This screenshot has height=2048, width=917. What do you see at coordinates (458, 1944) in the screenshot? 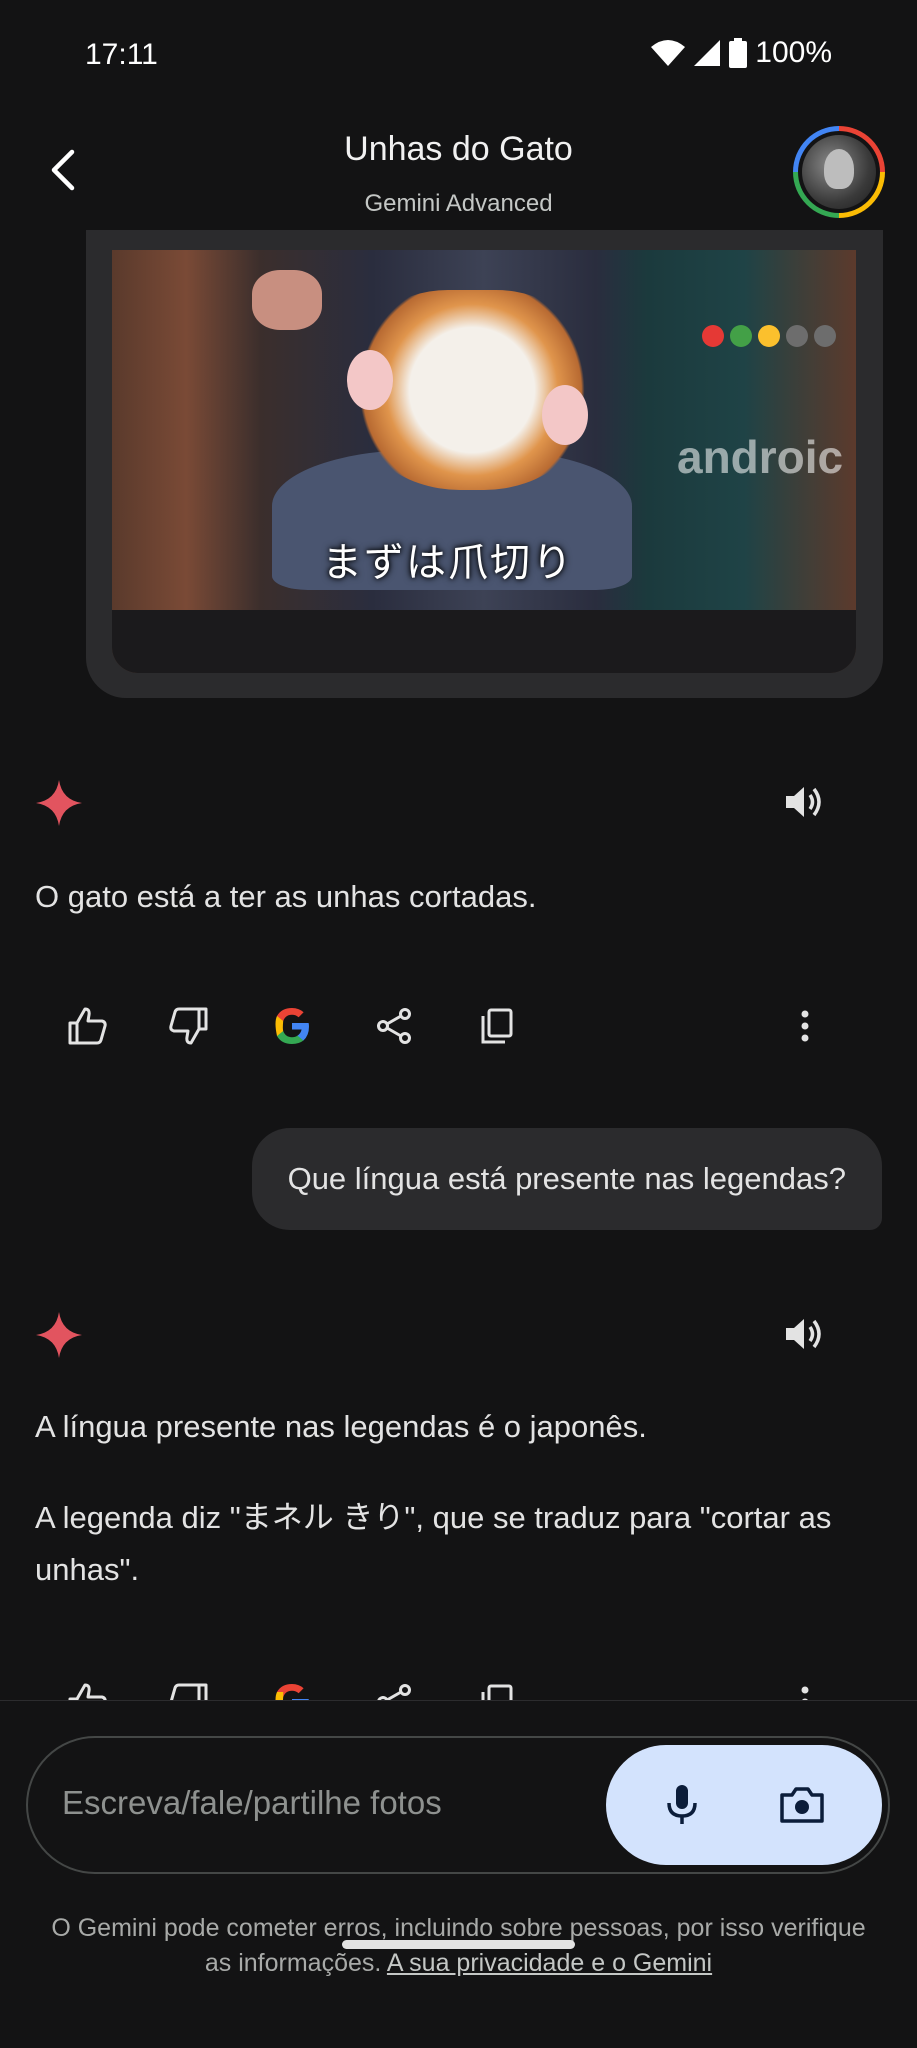
I see `home-indicator` at bounding box center [458, 1944].